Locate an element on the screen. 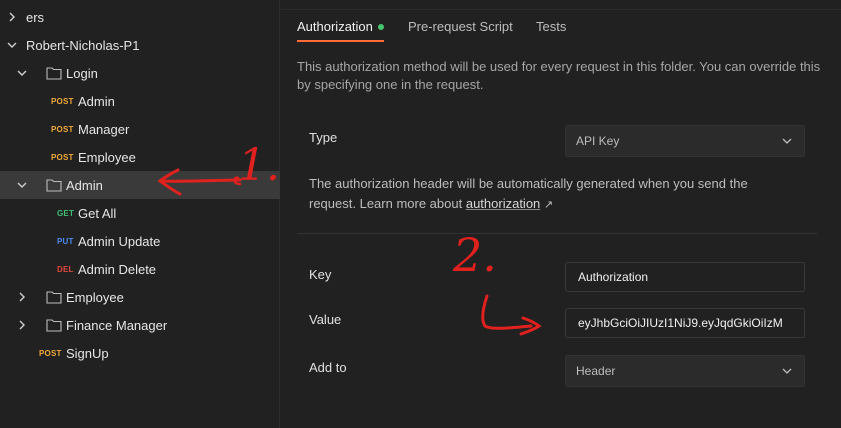  tree-item-collection: Robert-Nicholas-P1 is located at coordinates (140, 45).